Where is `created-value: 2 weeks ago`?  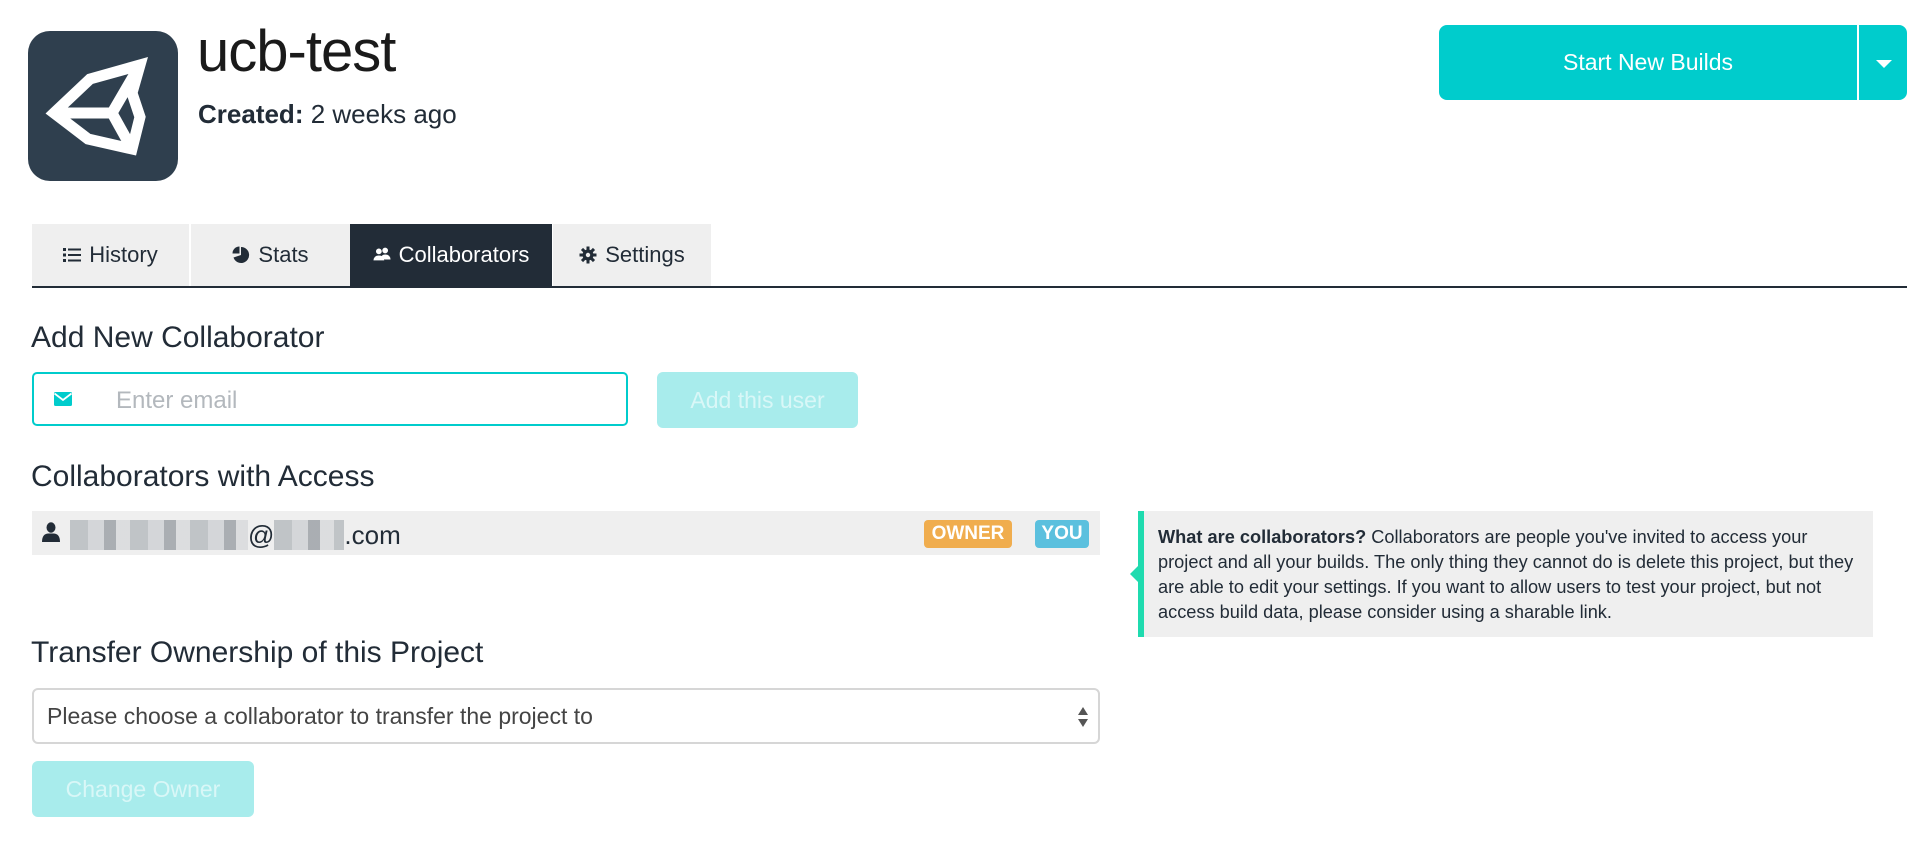
created-value: 2 weeks ago is located at coordinates (383, 114).